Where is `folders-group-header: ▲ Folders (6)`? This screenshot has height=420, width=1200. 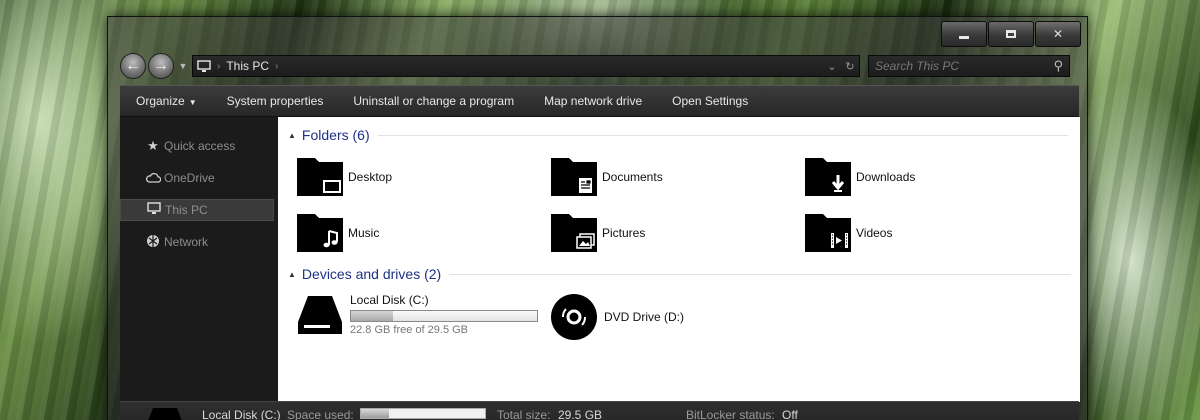 folders-group-header: ▲ Folders (6) is located at coordinates (678, 135).